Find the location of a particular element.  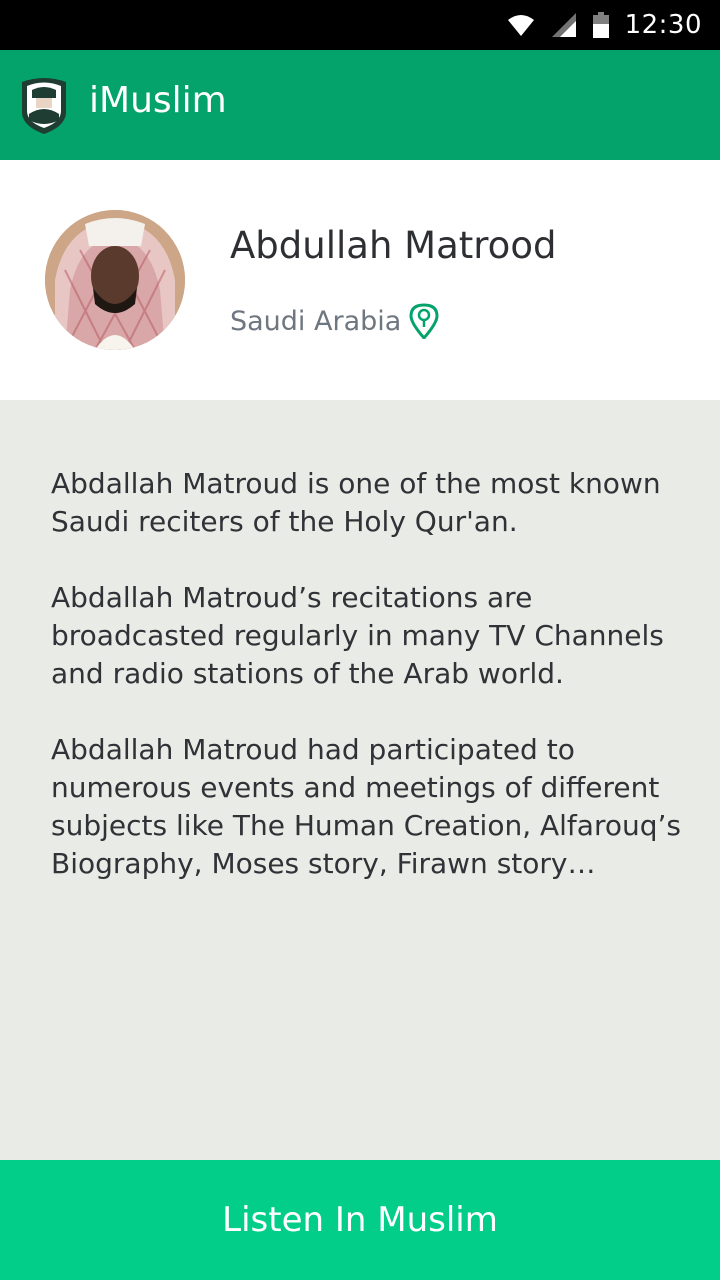

battery-icon is located at coordinates (600, 25).